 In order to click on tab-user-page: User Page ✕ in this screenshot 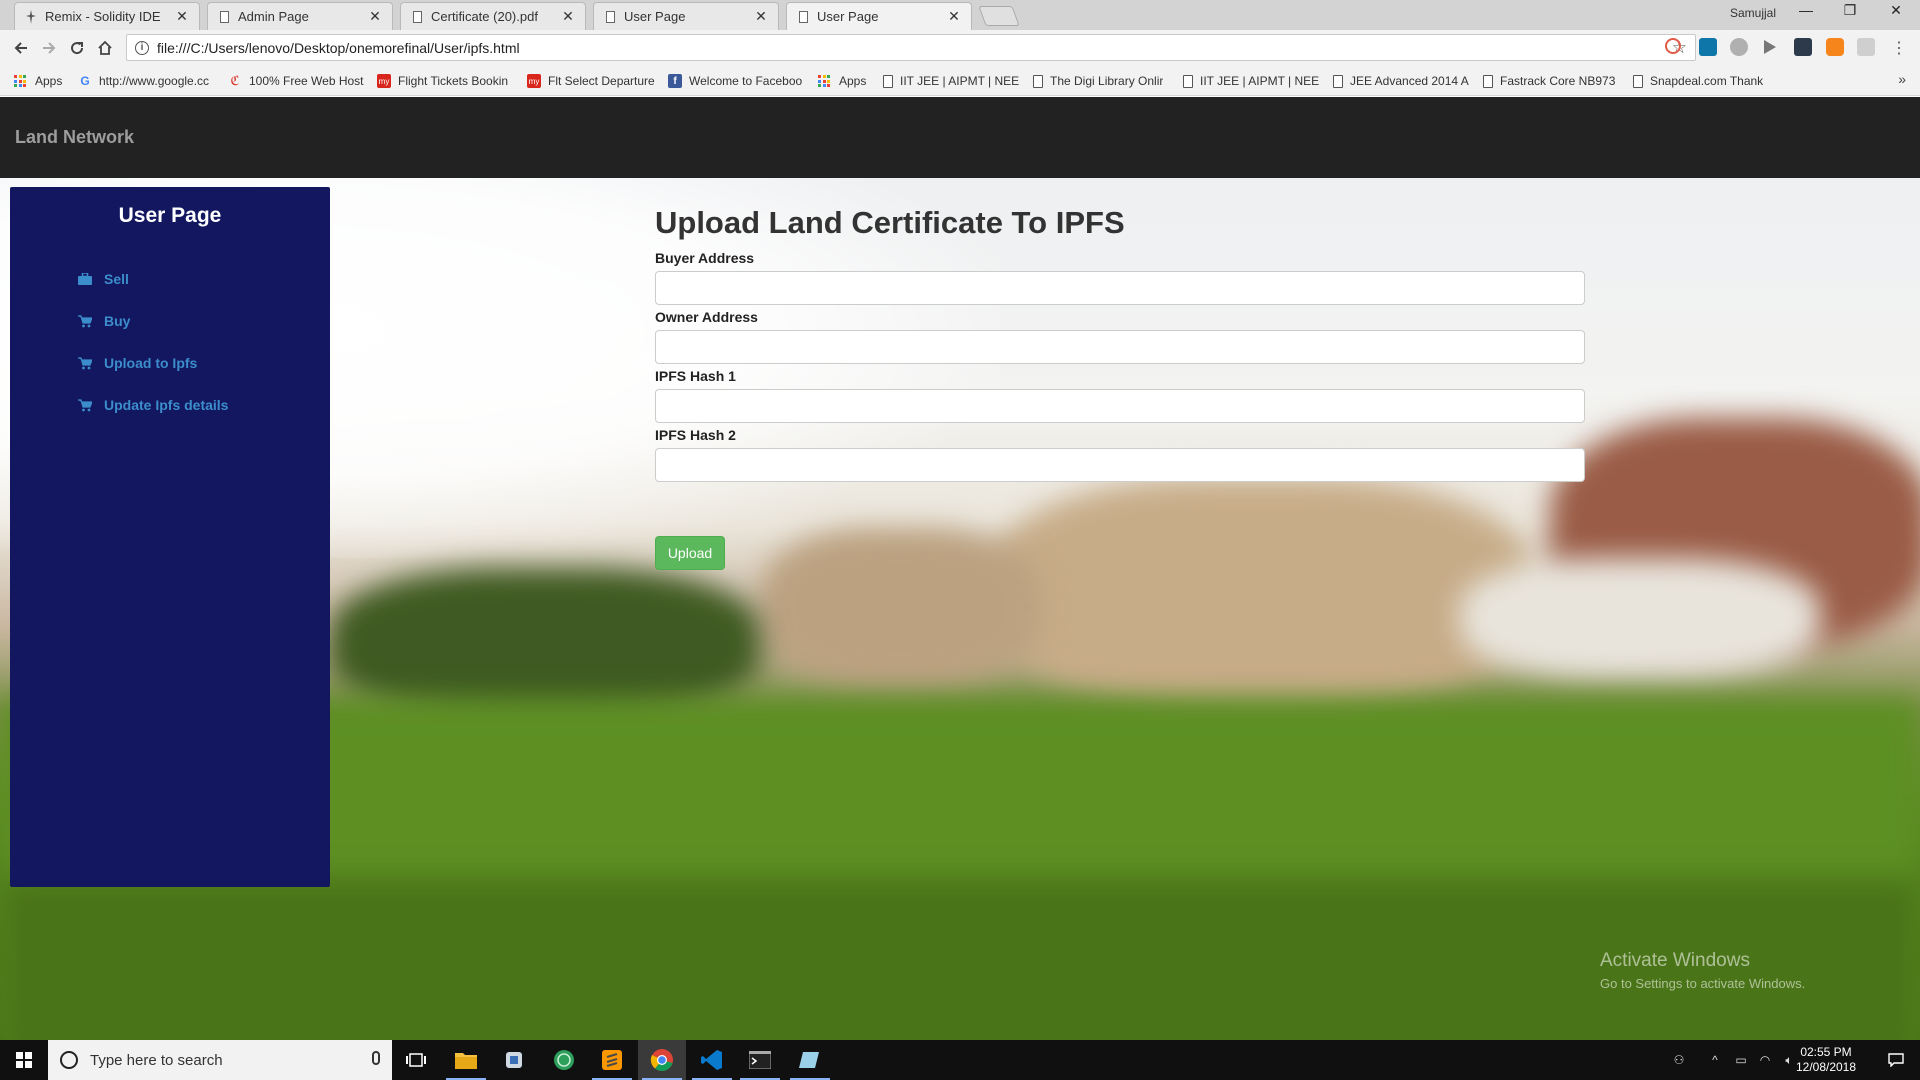, I will do `click(686, 16)`.